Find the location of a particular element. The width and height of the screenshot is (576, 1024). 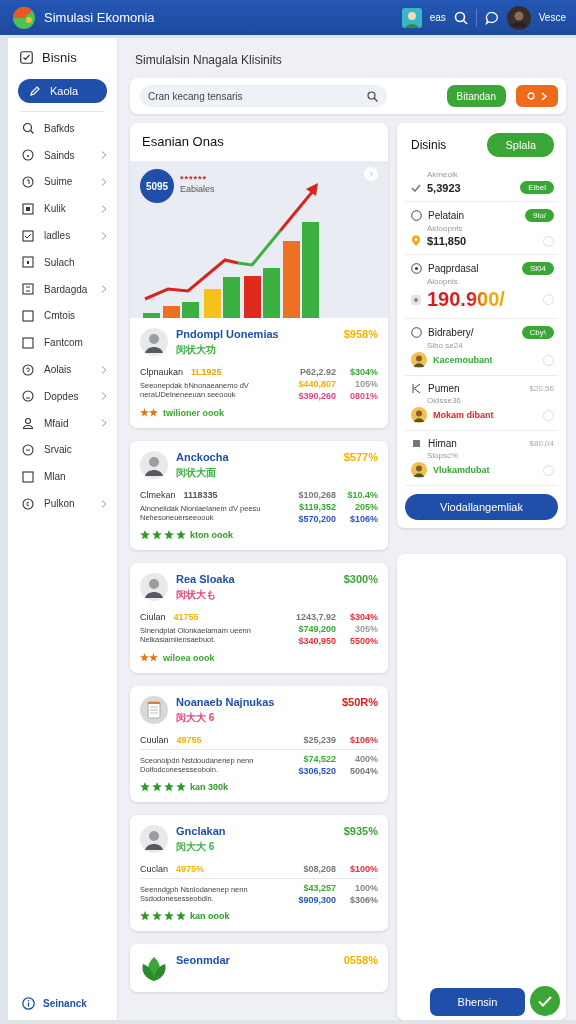

panel-item: Akmeolk 5,3923 Eibel is located at coordinates (481, 182).